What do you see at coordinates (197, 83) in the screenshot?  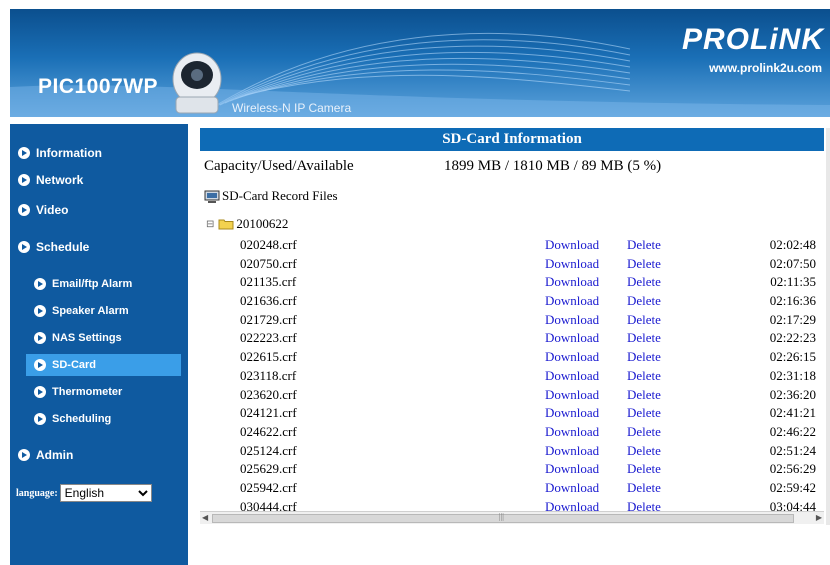 I see `camera-product-icon` at bounding box center [197, 83].